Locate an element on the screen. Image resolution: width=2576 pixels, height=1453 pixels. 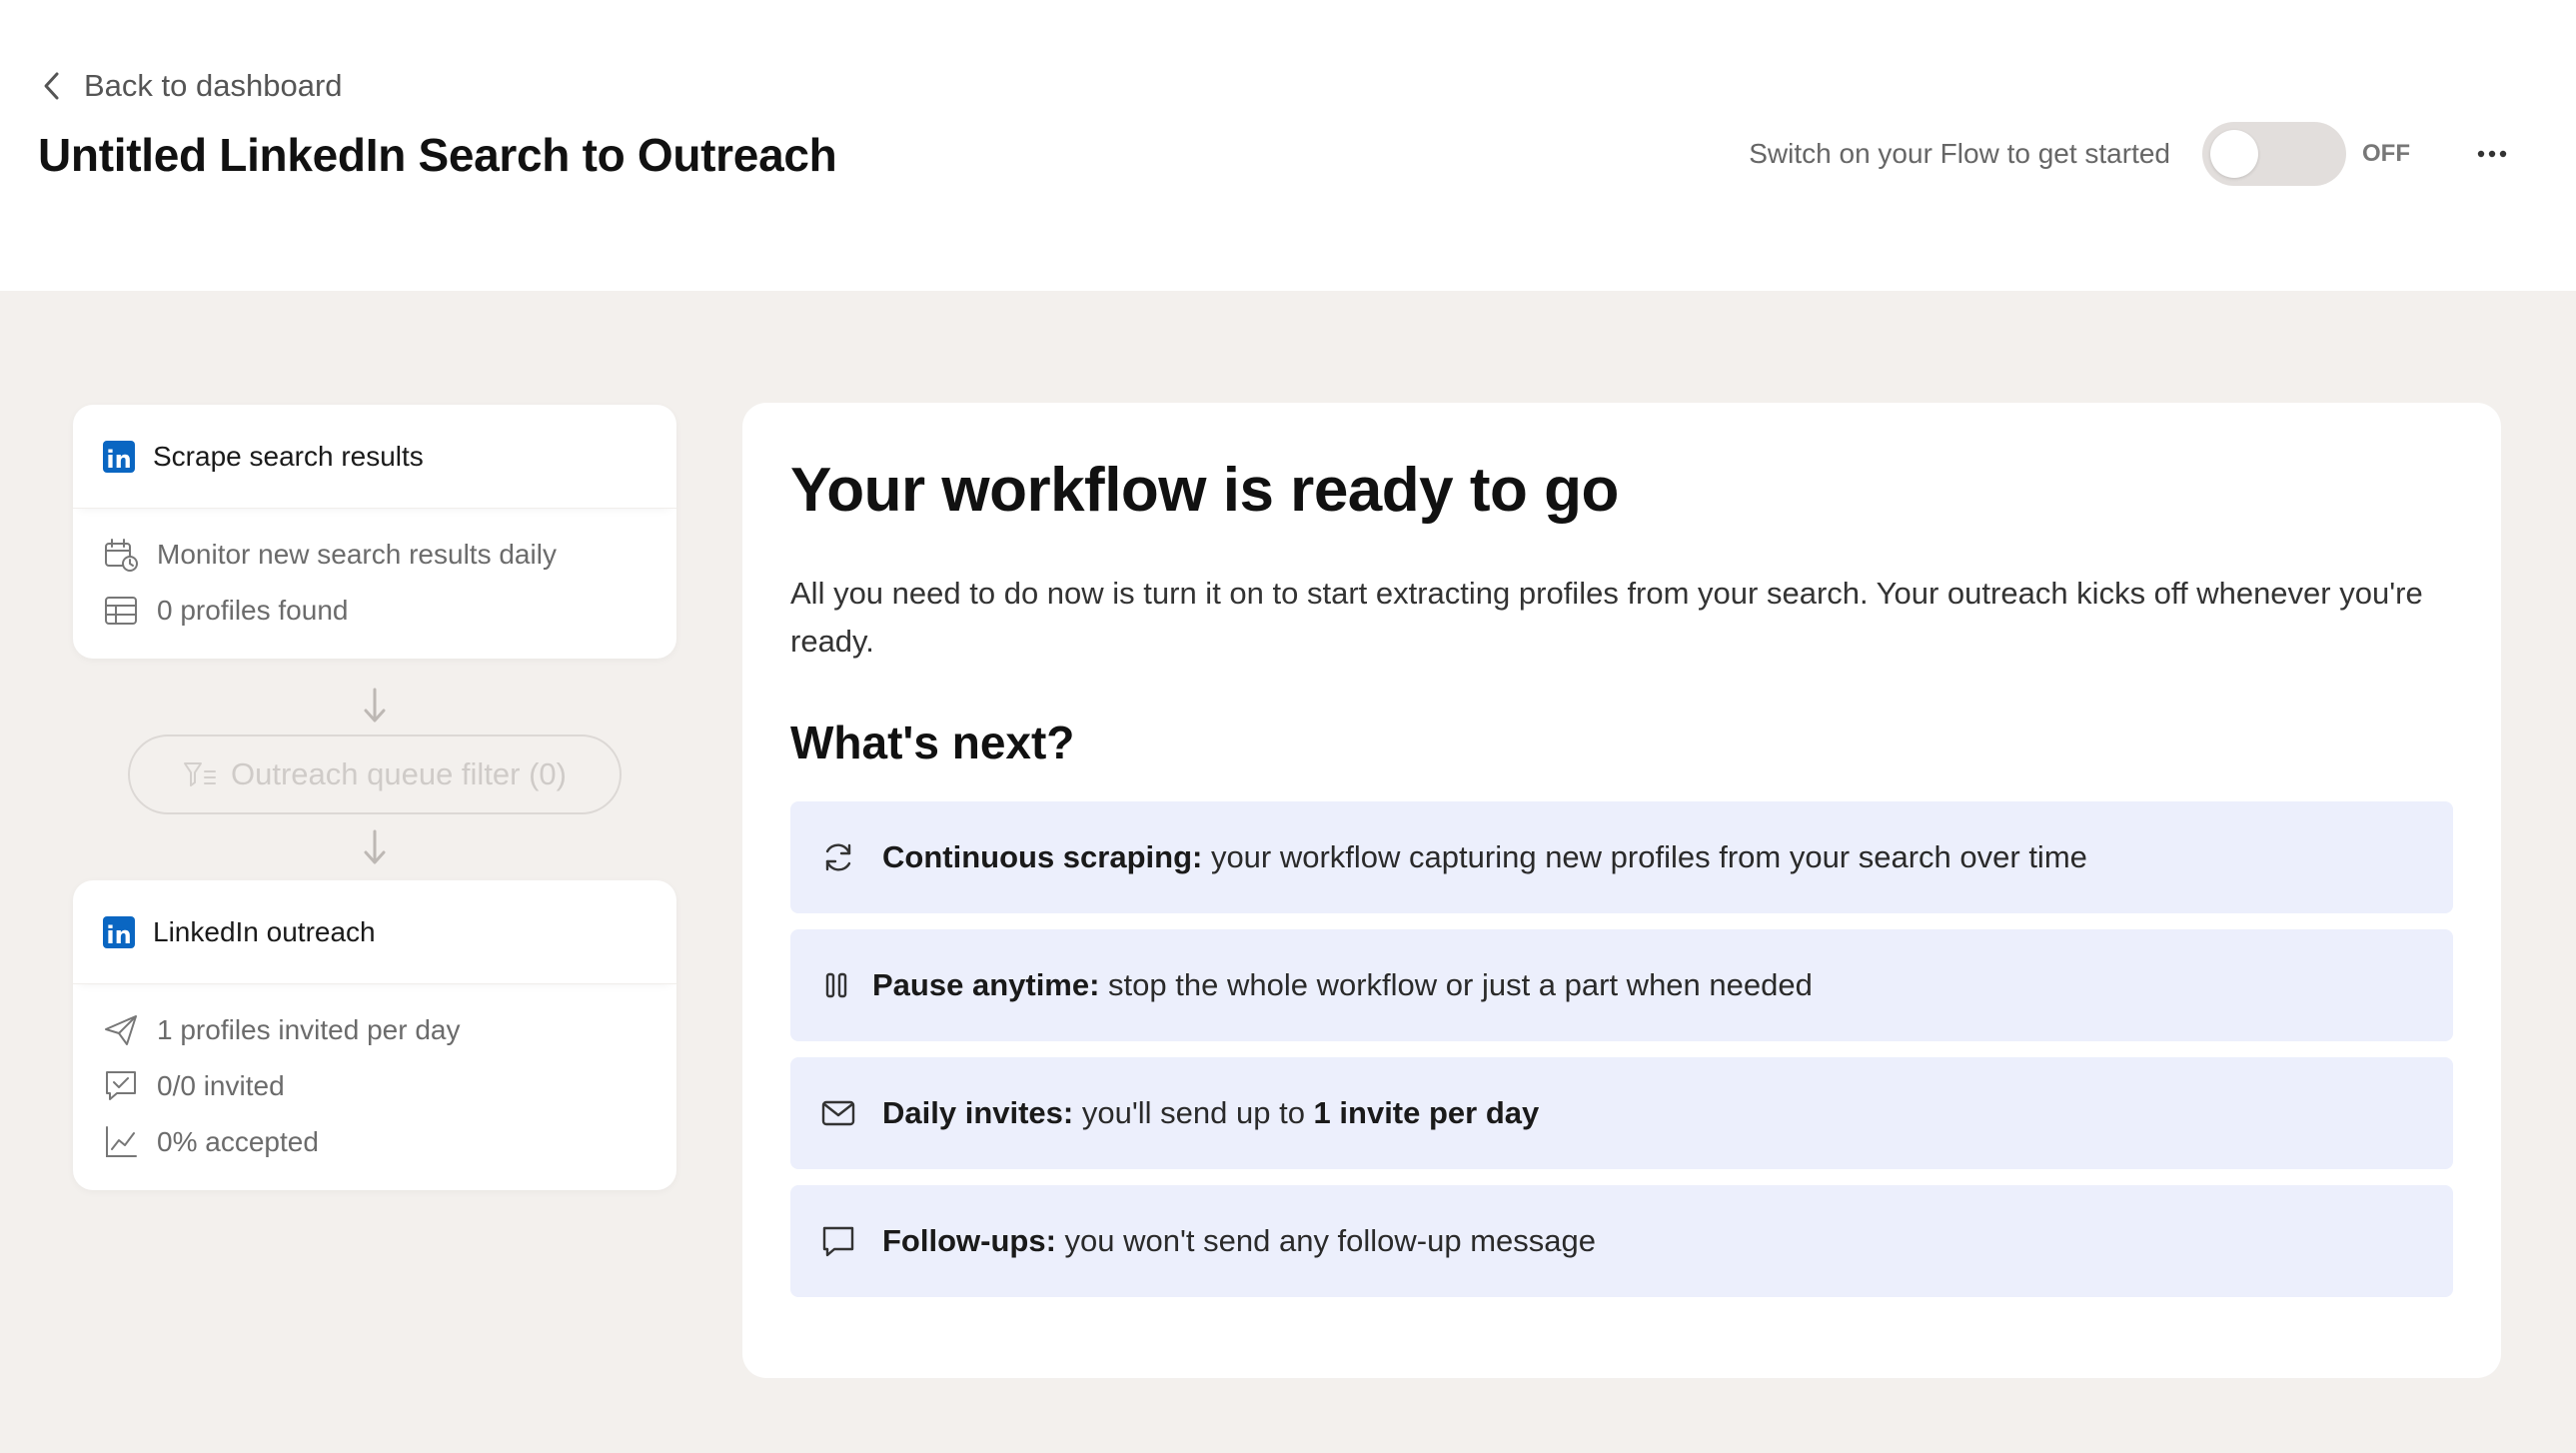
page-title: Untitled LinkedIn Search to Outreach is located at coordinates (437, 155).